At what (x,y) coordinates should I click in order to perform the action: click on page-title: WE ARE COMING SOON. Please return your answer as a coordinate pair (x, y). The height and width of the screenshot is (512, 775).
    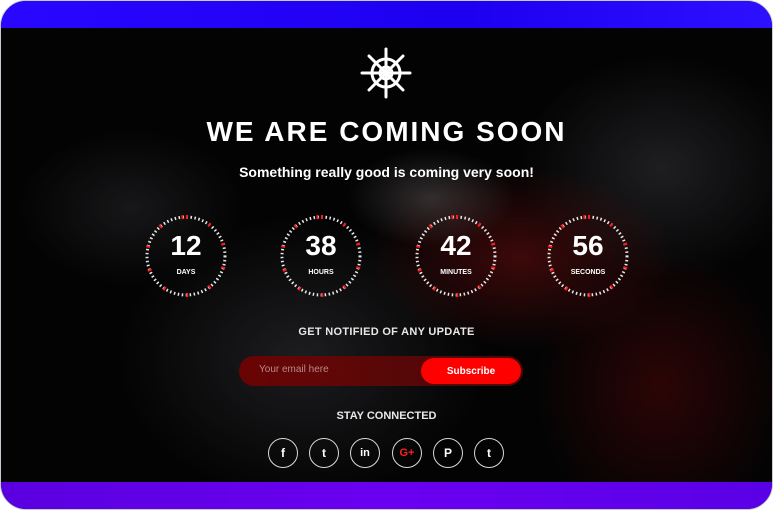
    Looking at the image, I should click on (386, 131).